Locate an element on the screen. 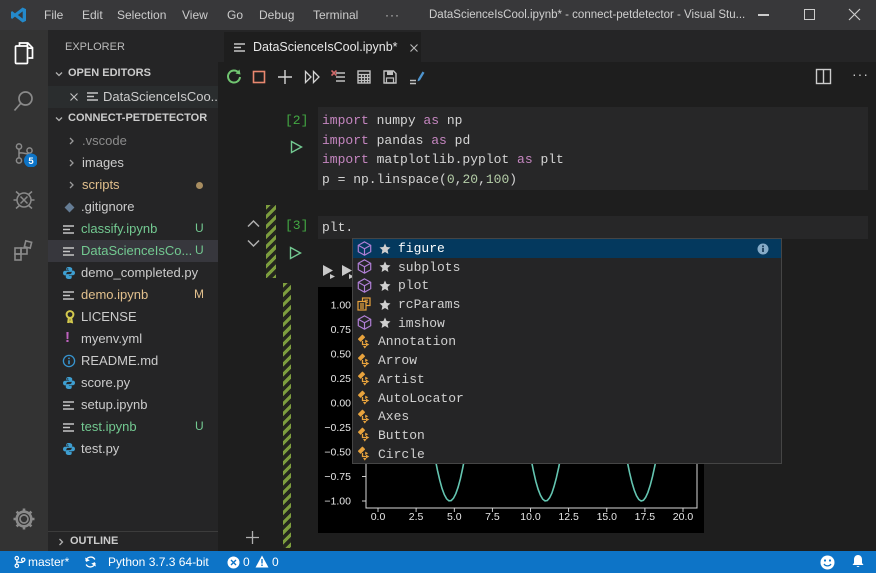 Image resolution: width=876 pixels, height=573 pixels. svg-text: 5.0 is located at coordinates (454, 517).